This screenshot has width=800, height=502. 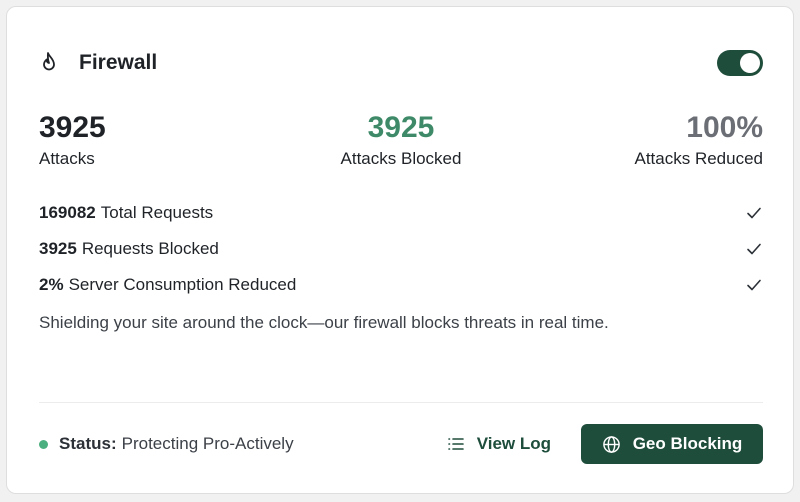 I want to click on card-header: Firewall, so click(x=401, y=63).